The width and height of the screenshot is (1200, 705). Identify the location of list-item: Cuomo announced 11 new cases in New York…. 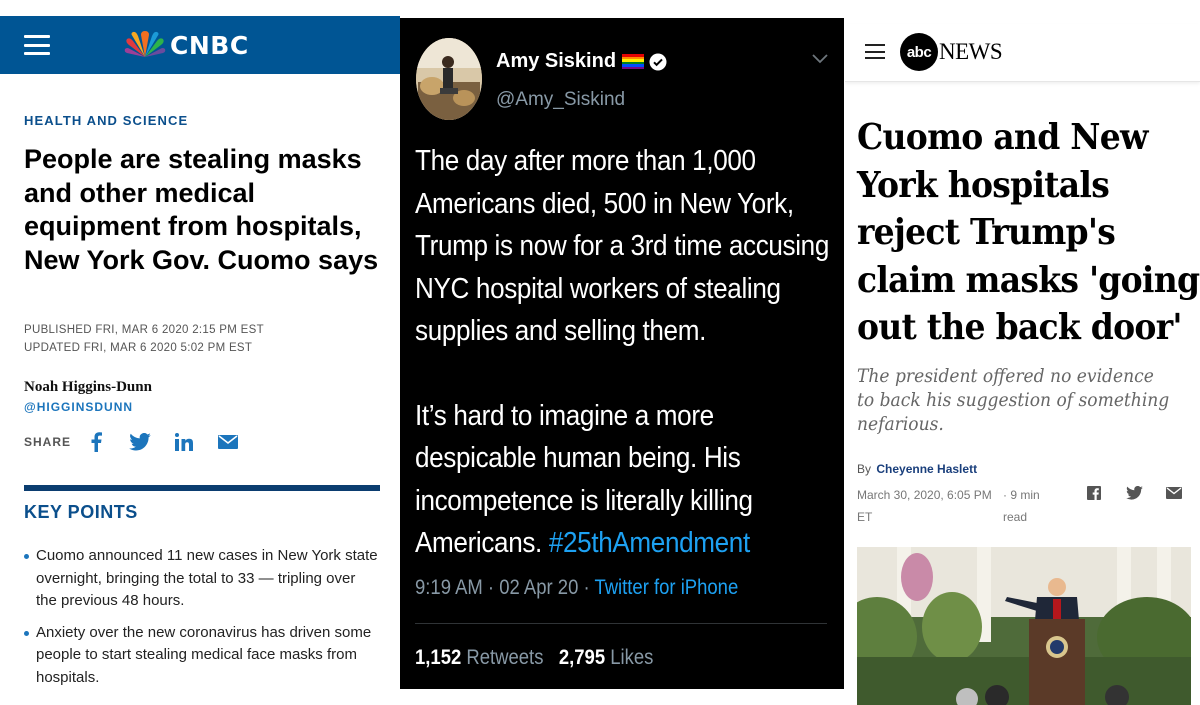
(202, 579).